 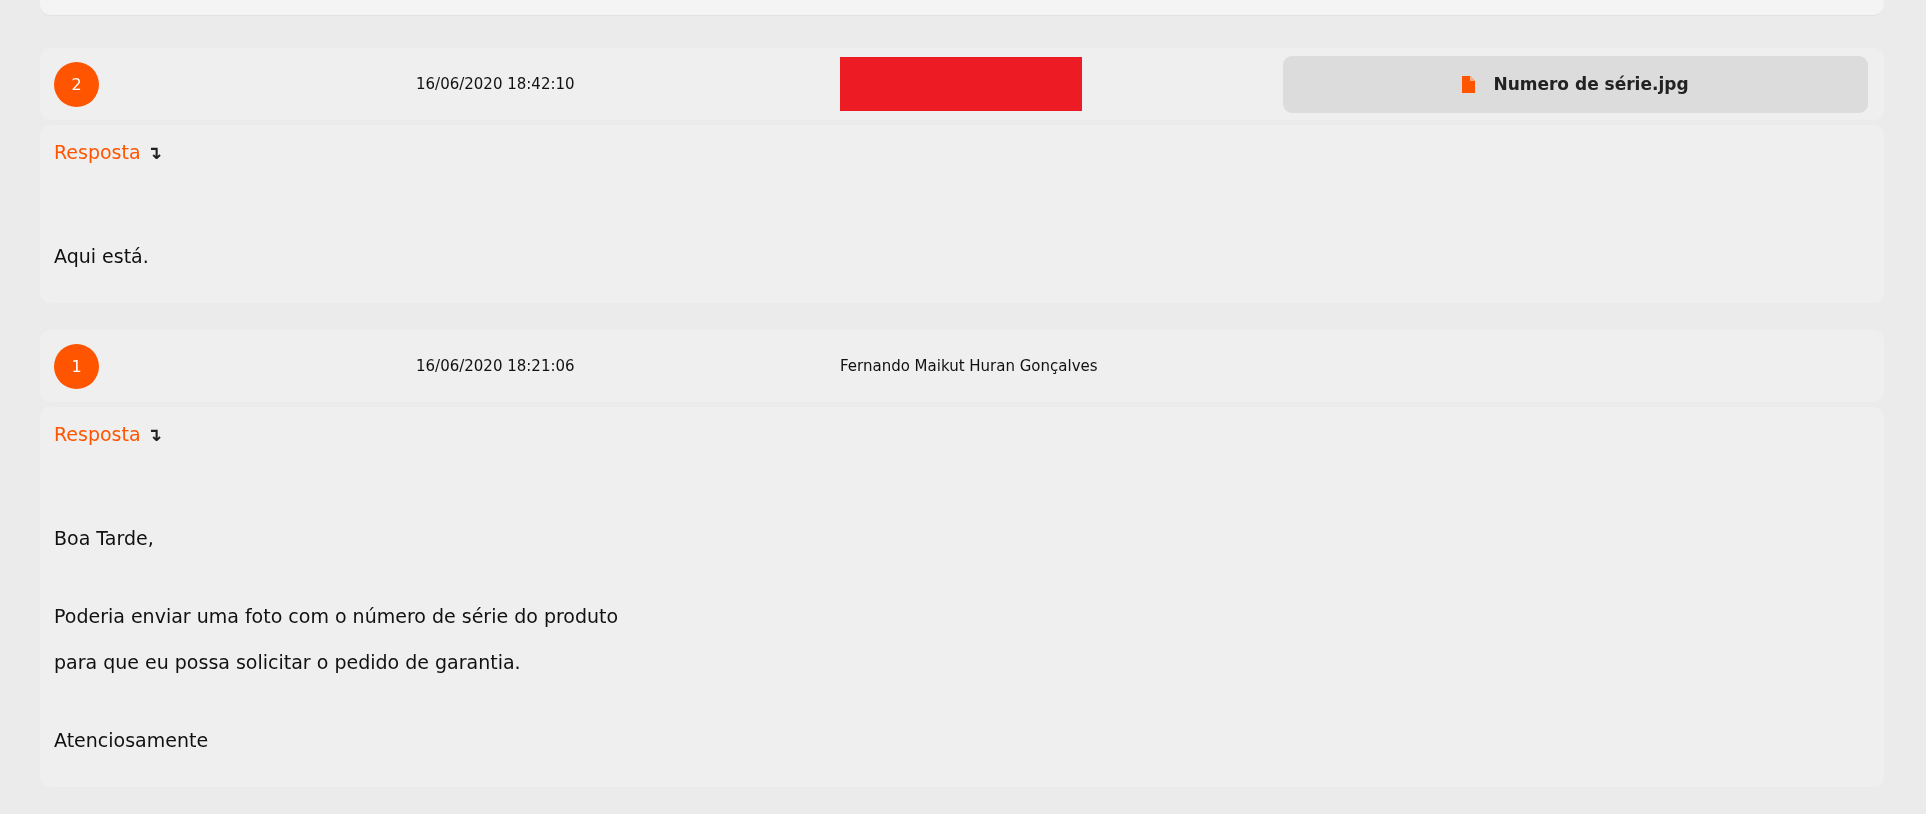 What do you see at coordinates (337, 639) in the screenshot?
I see `message-paragraph: Poderia enviar uma foto com o número de série do produto para que eu possa solicitar o pedido de garantia.` at bounding box center [337, 639].